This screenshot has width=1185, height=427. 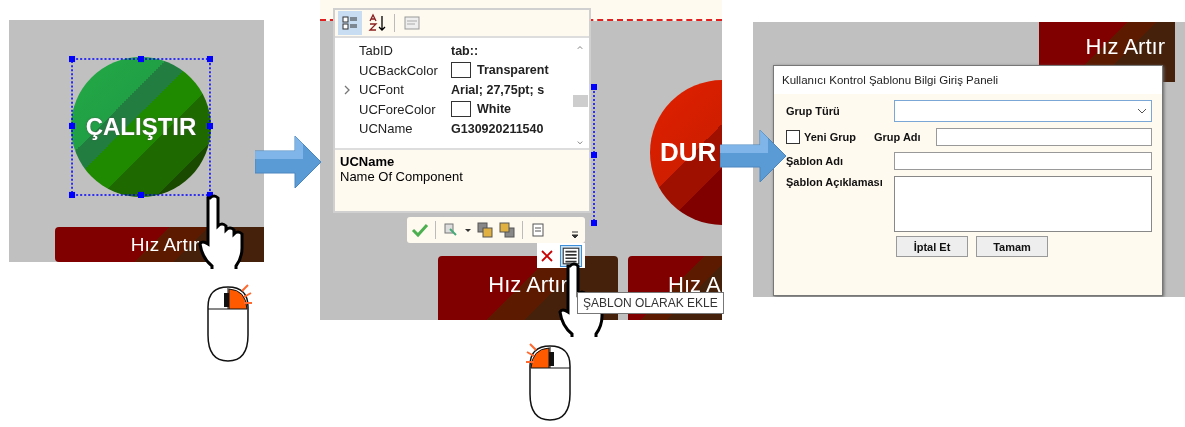 I want to click on chevron-down-icon, so click(x=1142, y=111).